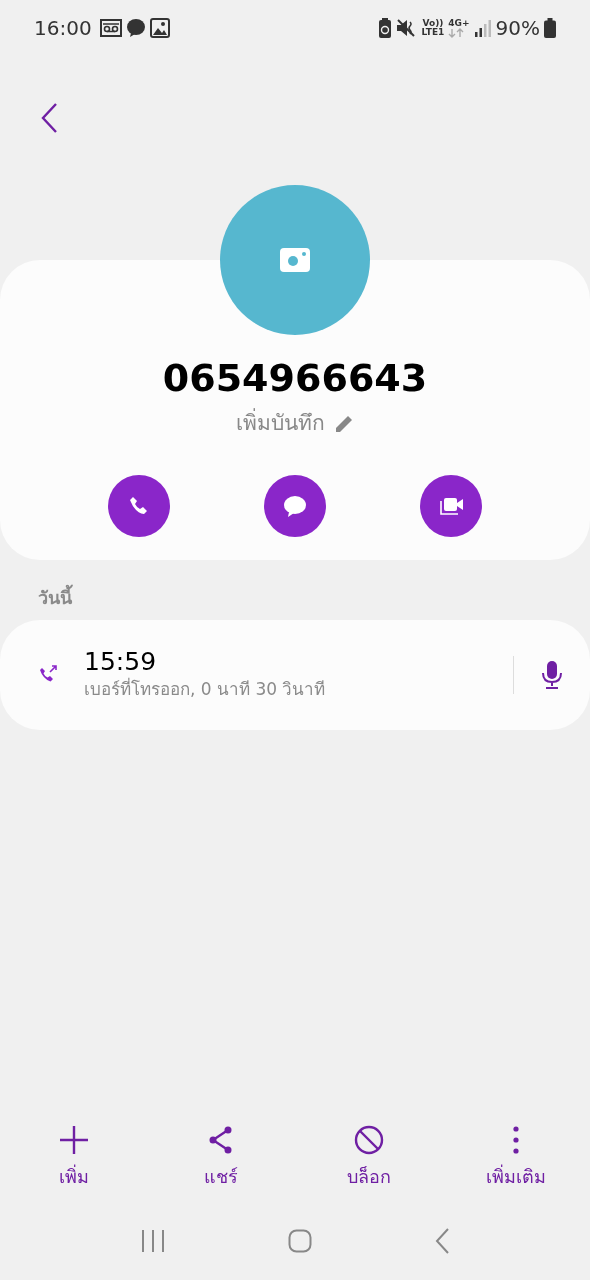 Image resolution: width=590 pixels, height=1280 pixels. What do you see at coordinates (368, 1140) in the screenshot?
I see `block-icon` at bounding box center [368, 1140].